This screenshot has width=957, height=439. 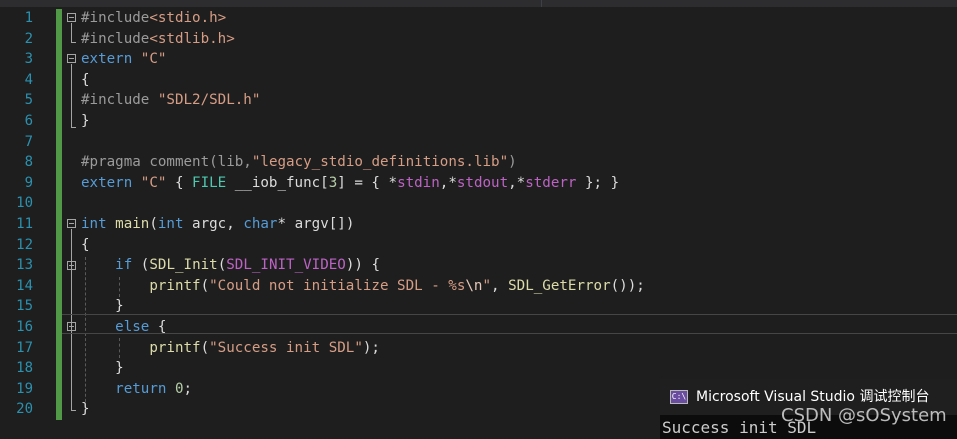 I want to click on line-number: 13, so click(x=24, y=265).